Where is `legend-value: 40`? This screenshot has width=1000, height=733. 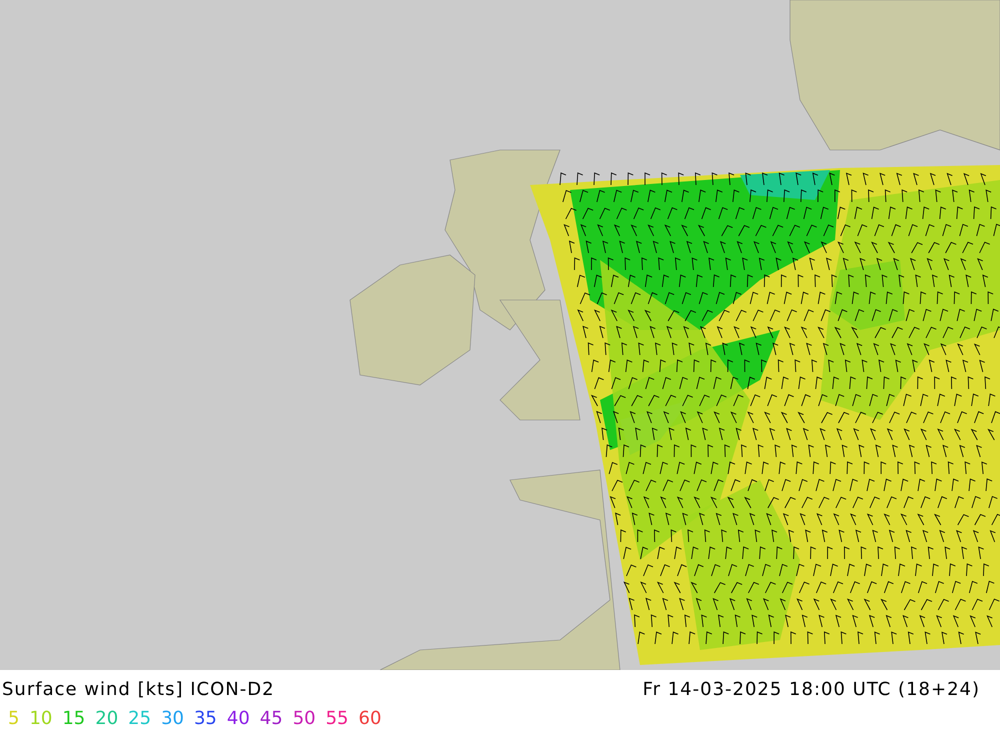 legend-value: 40 is located at coordinates (238, 718).